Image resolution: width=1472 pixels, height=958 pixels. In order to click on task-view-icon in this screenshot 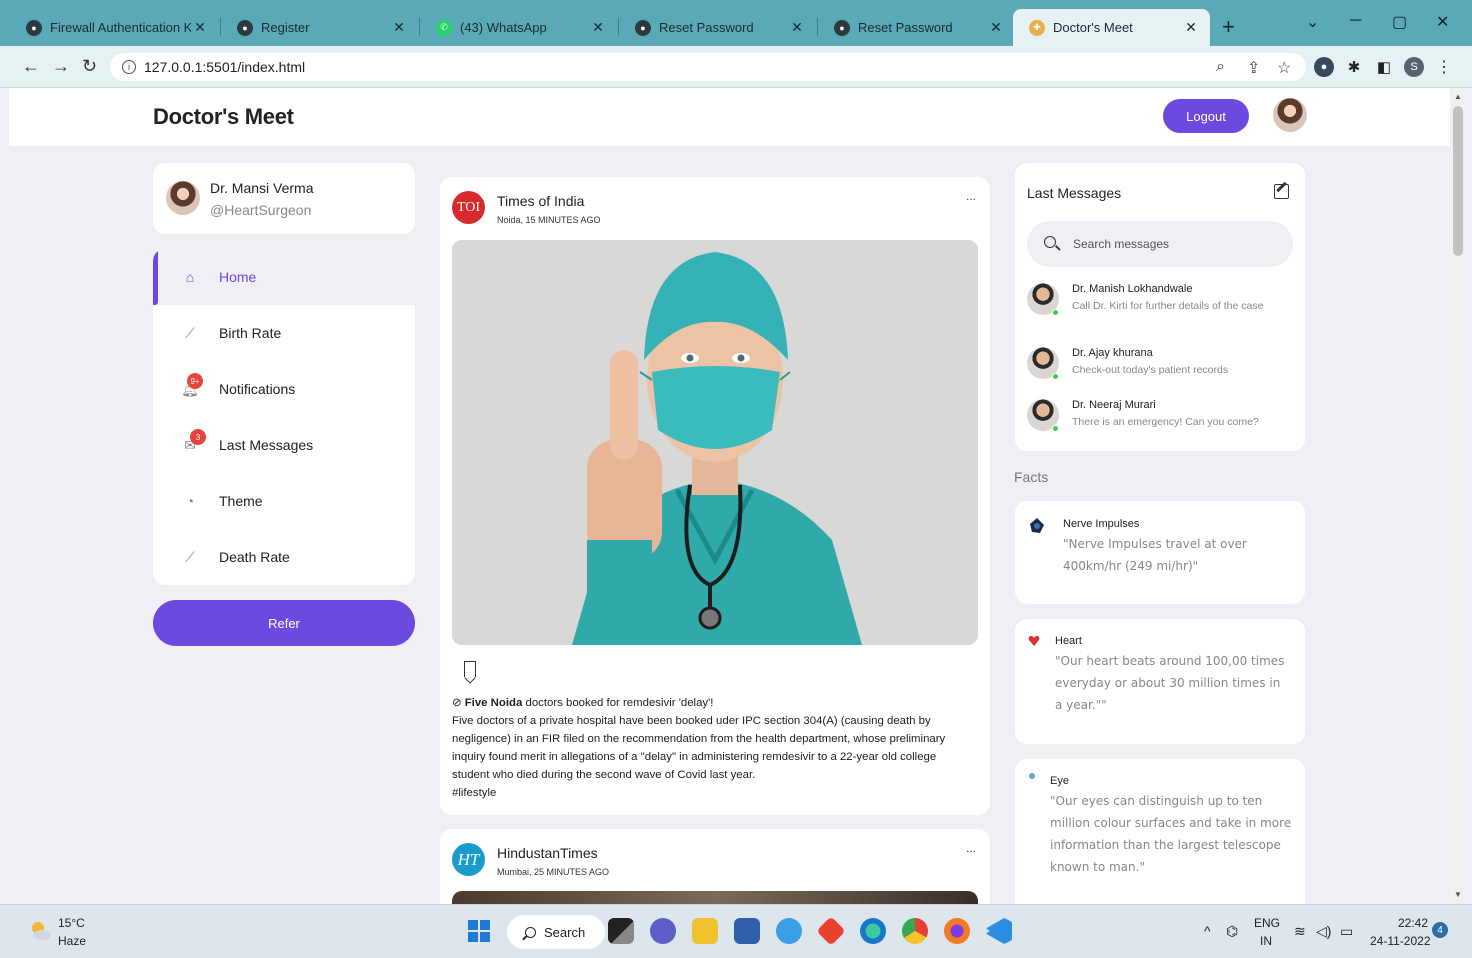, I will do `click(621, 931)`.